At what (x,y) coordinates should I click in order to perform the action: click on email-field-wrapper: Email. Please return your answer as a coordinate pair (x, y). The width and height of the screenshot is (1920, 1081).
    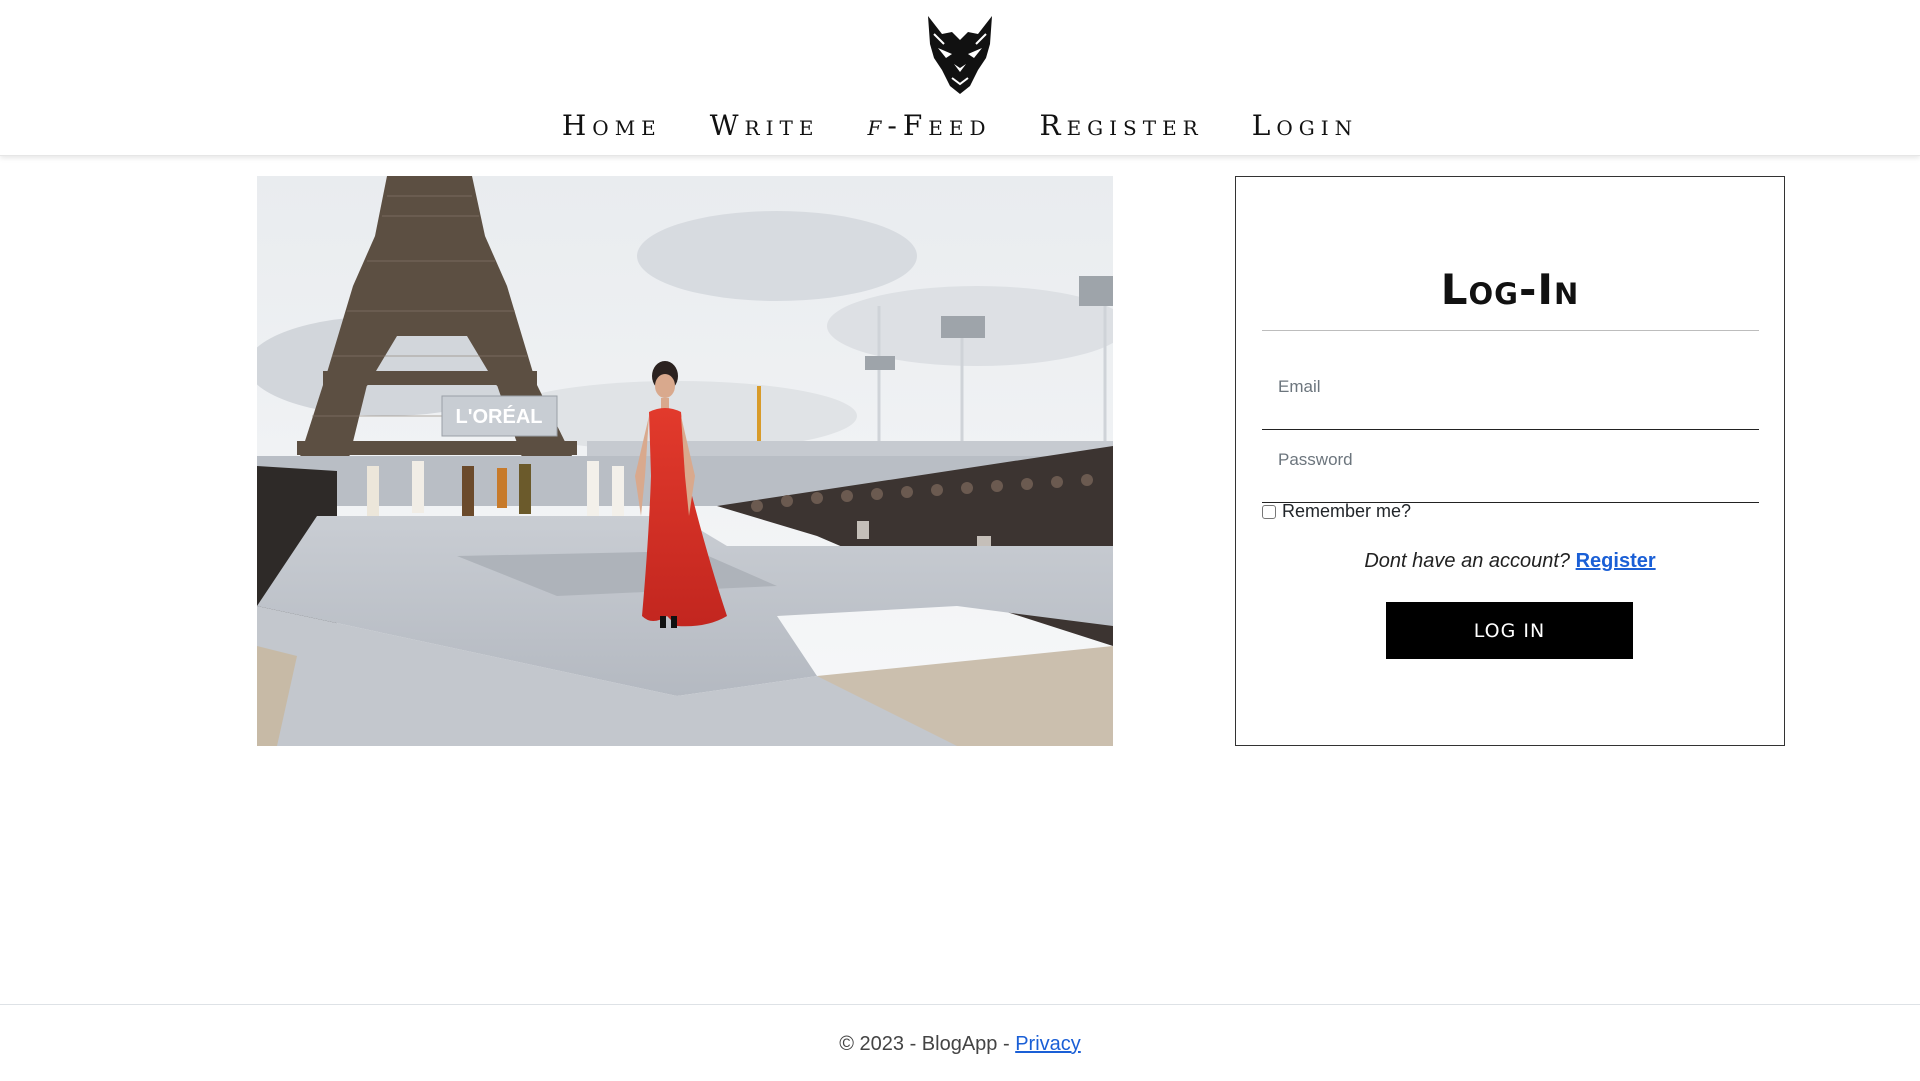
    Looking at the image, I should click on (1510, 394).